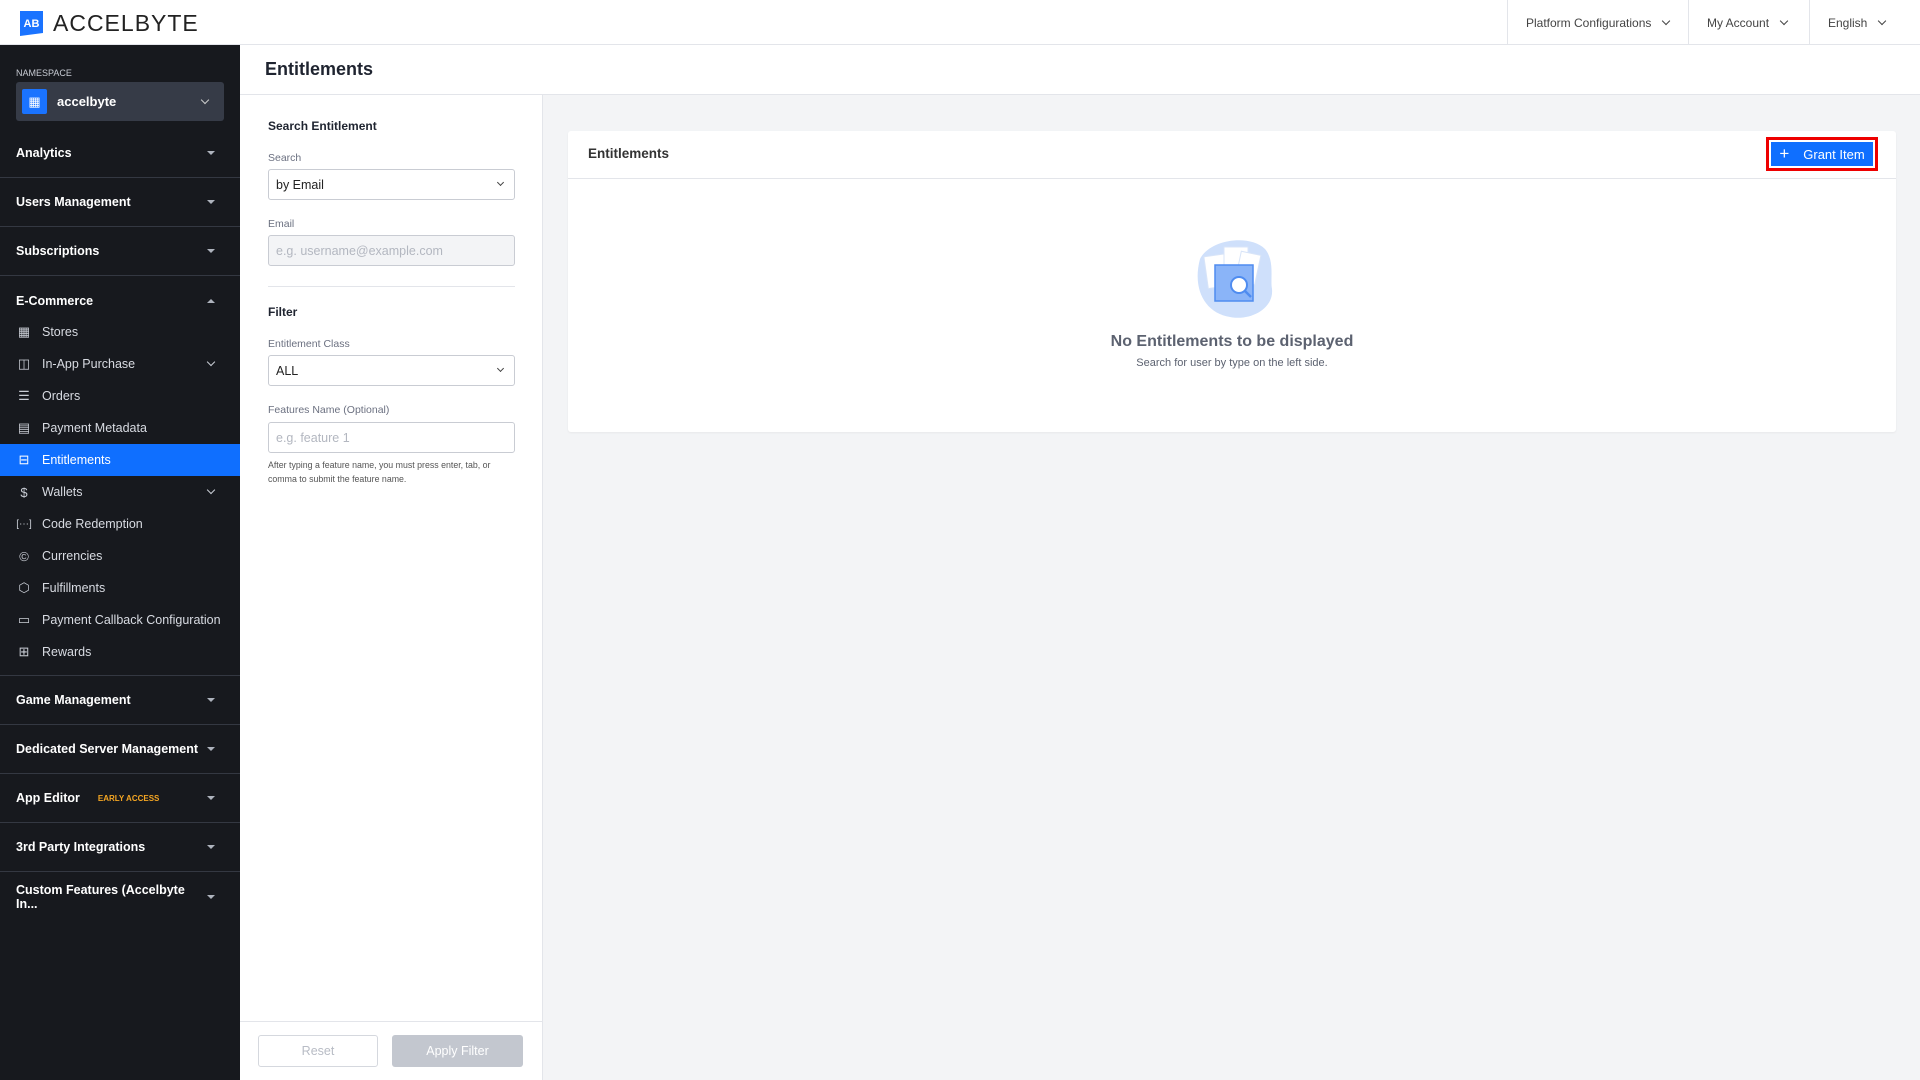 Image resolution: width=1920 pixels, height=1080 pixels. I want to click on item-label: Entitlements, so click(76, 460).